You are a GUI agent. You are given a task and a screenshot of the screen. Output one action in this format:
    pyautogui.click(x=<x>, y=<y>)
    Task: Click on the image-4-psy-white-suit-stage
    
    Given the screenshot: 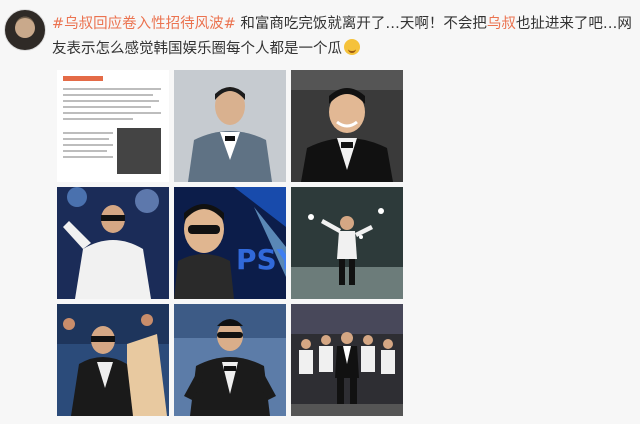 What is the action you would take?
    pyautogui.click(x=113, y=243)
    